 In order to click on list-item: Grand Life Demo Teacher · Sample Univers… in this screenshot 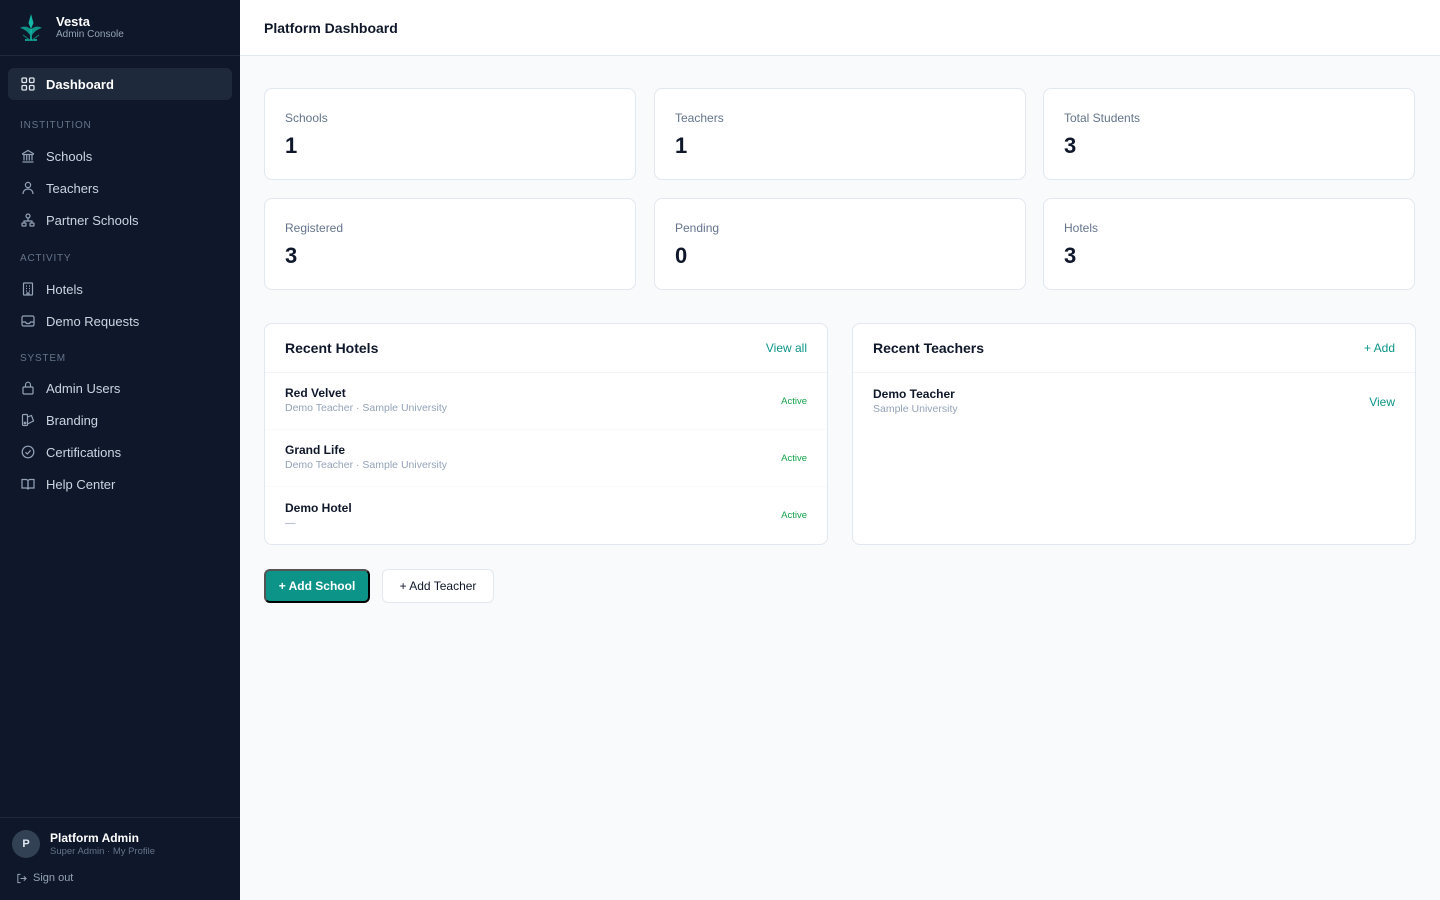, I will do `click(546, 458)`.